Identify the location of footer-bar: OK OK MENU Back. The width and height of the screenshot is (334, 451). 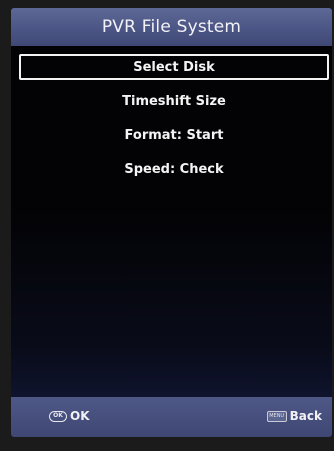
(171, 417).